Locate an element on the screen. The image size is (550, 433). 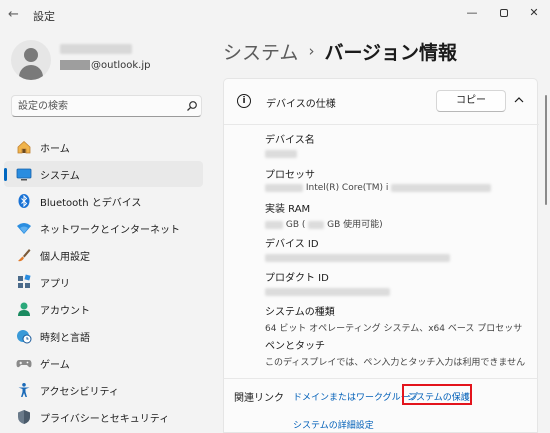
sidebar-item-bluetooth: Bluetooth とデバイス is located at coordinates (103, 201).